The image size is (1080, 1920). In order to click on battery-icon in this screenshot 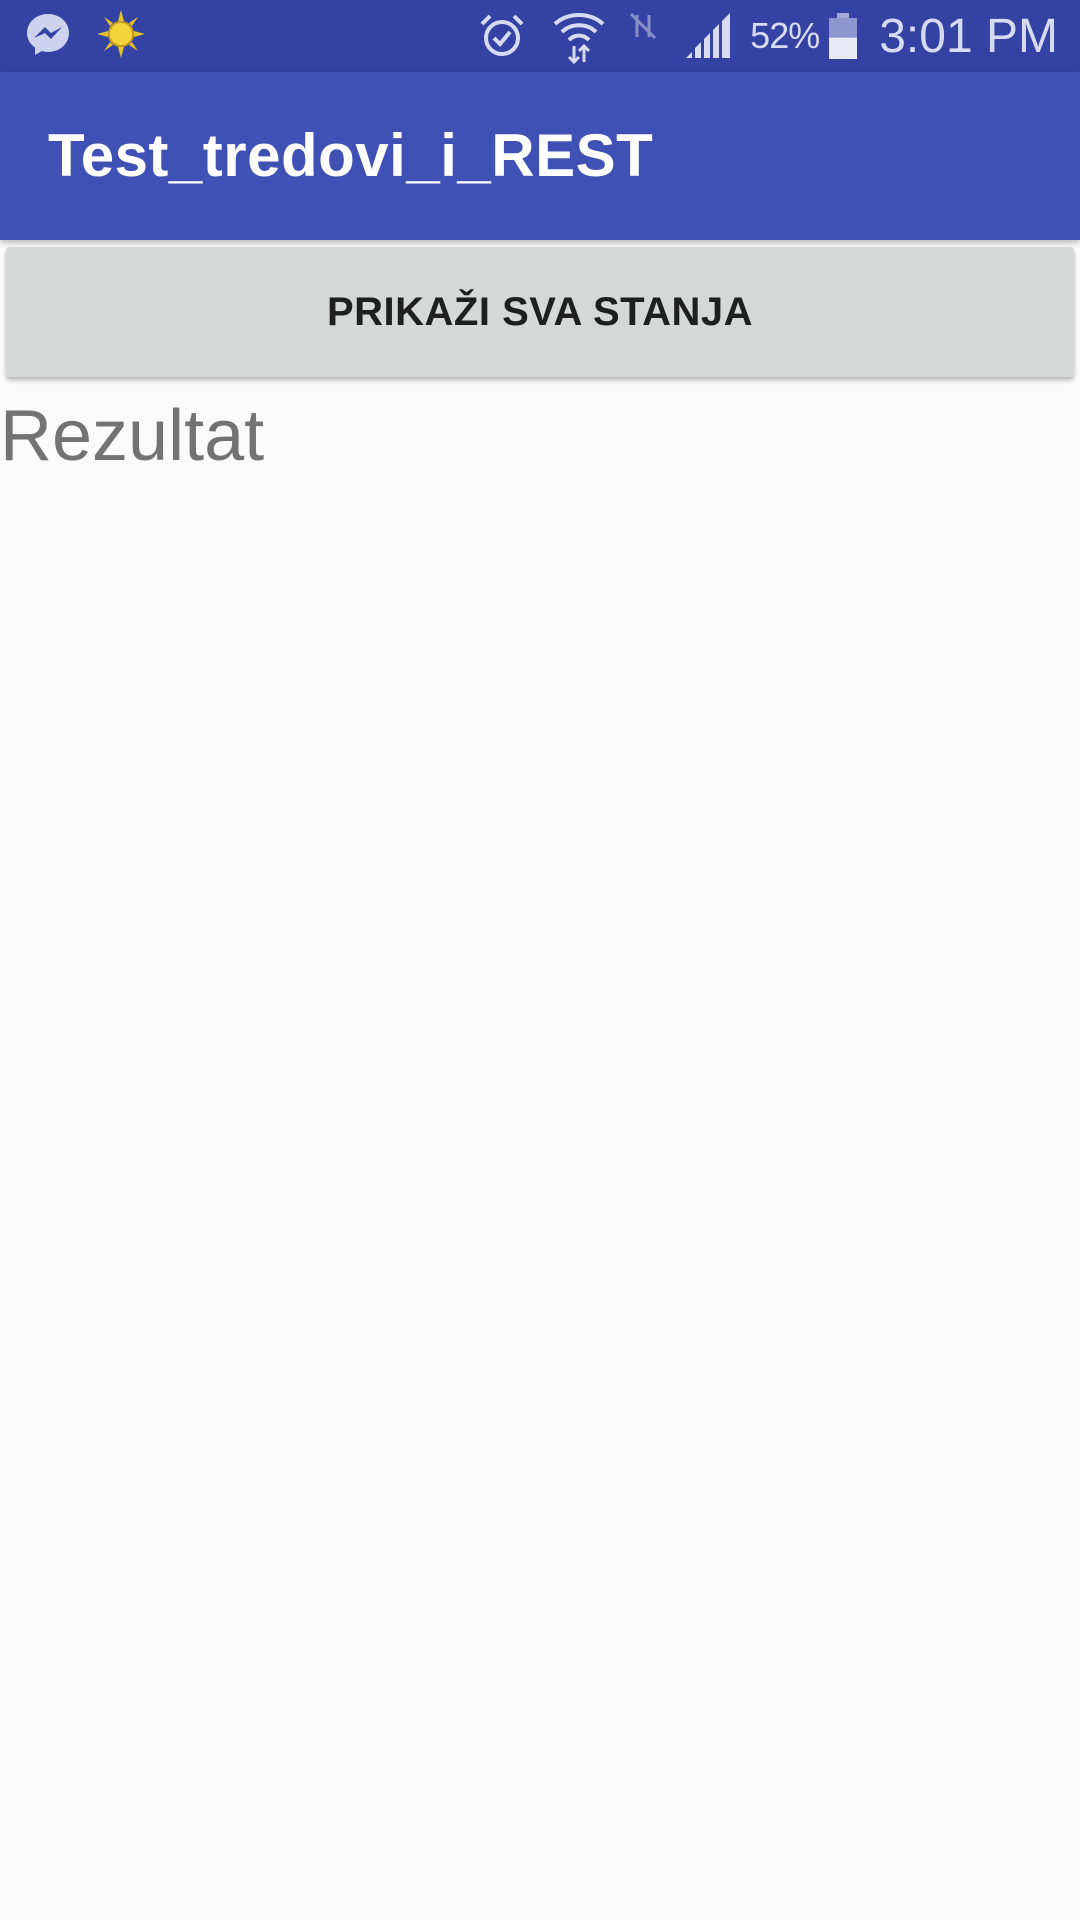, I will do `click(843, 36)`.